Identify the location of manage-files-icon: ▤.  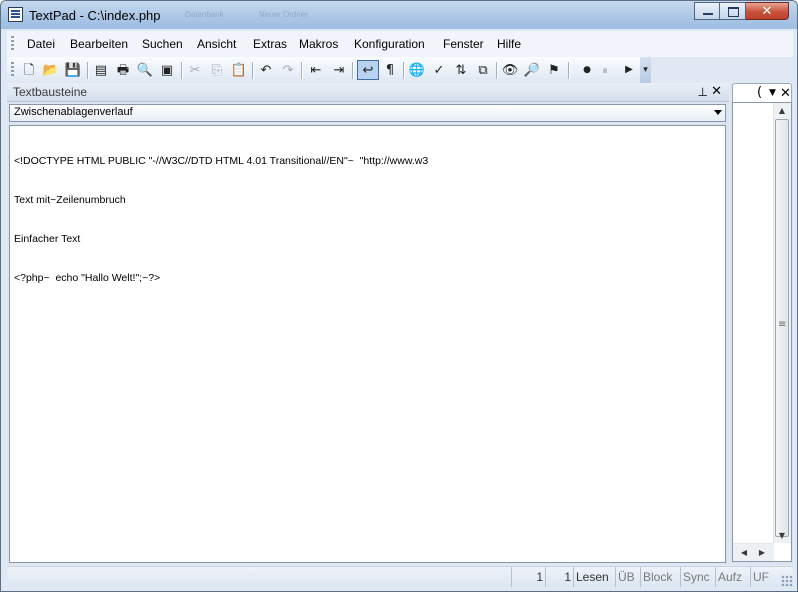
(101, 70).